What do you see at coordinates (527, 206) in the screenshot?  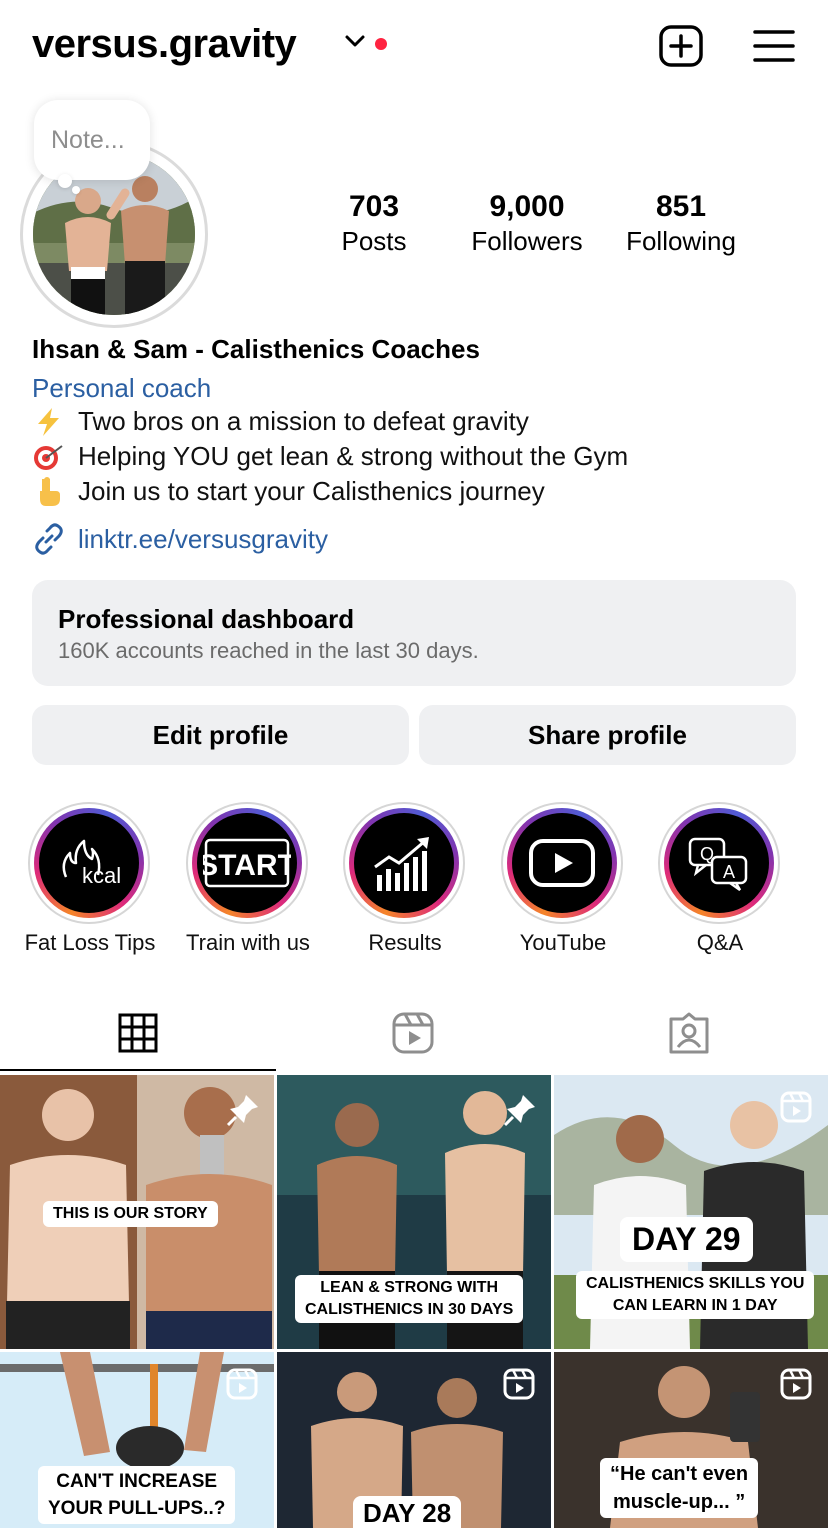 I see `followers-count: 9,000` at bounding box center [527, 206].